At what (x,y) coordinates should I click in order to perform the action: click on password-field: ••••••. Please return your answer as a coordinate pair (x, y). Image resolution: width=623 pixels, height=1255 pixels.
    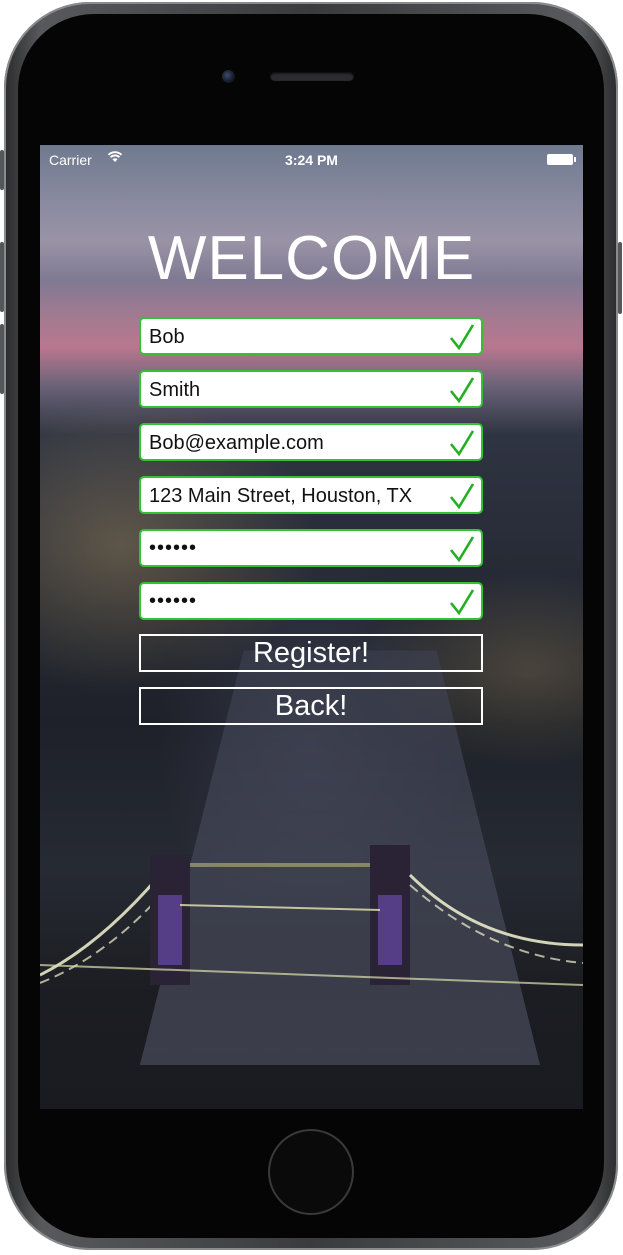
    Looking at the image, I should click on (311, 548).